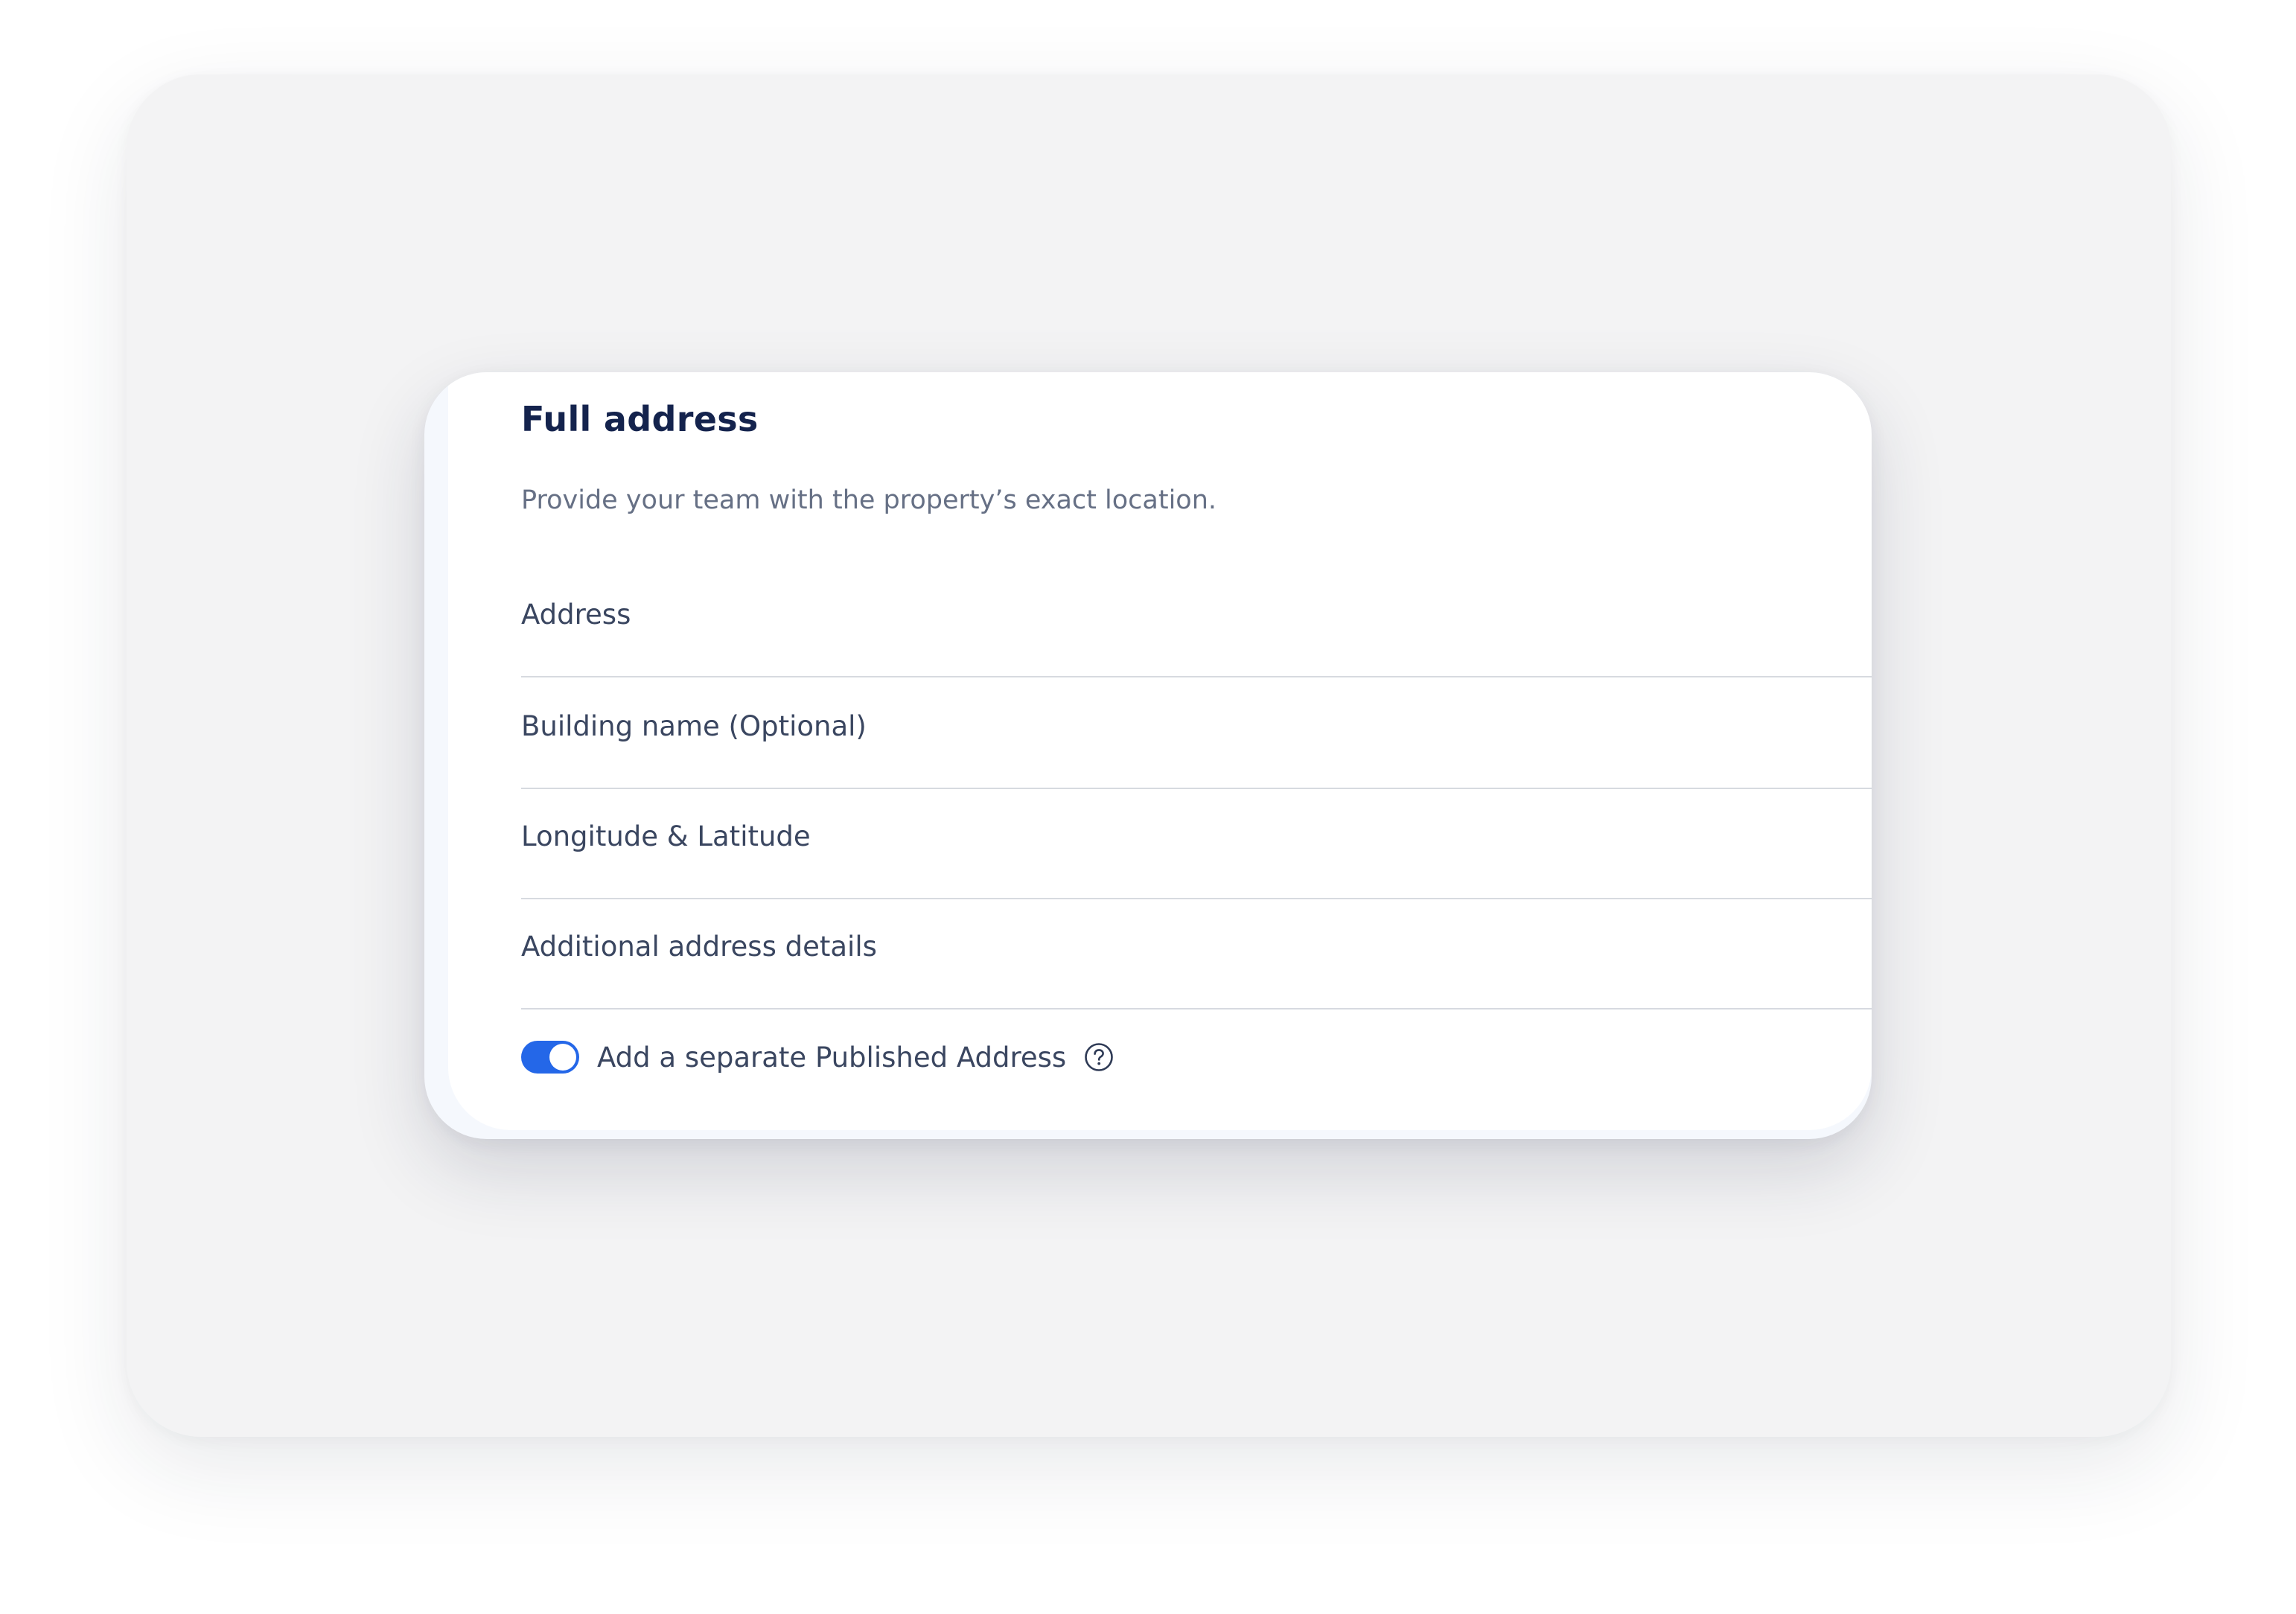  I want to click on question-circle-icon, so click(1099, 1057).